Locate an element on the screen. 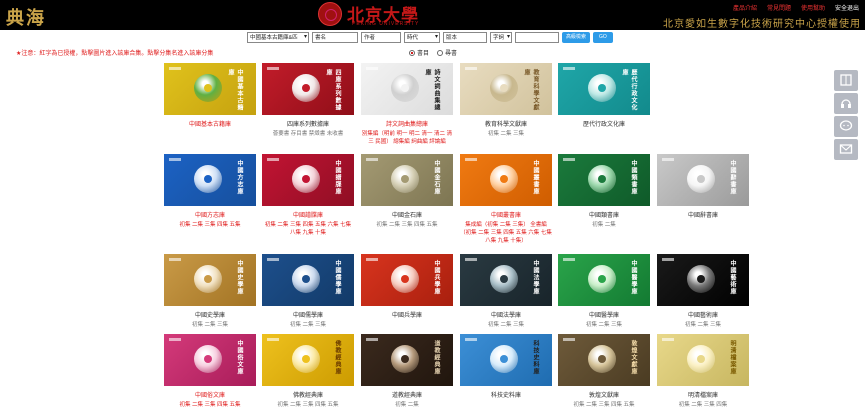 Image resolution: width=865 pixels, height=417 pixels. database-cover-image: 中國醫學庫 is located at coordinates (604, 280).